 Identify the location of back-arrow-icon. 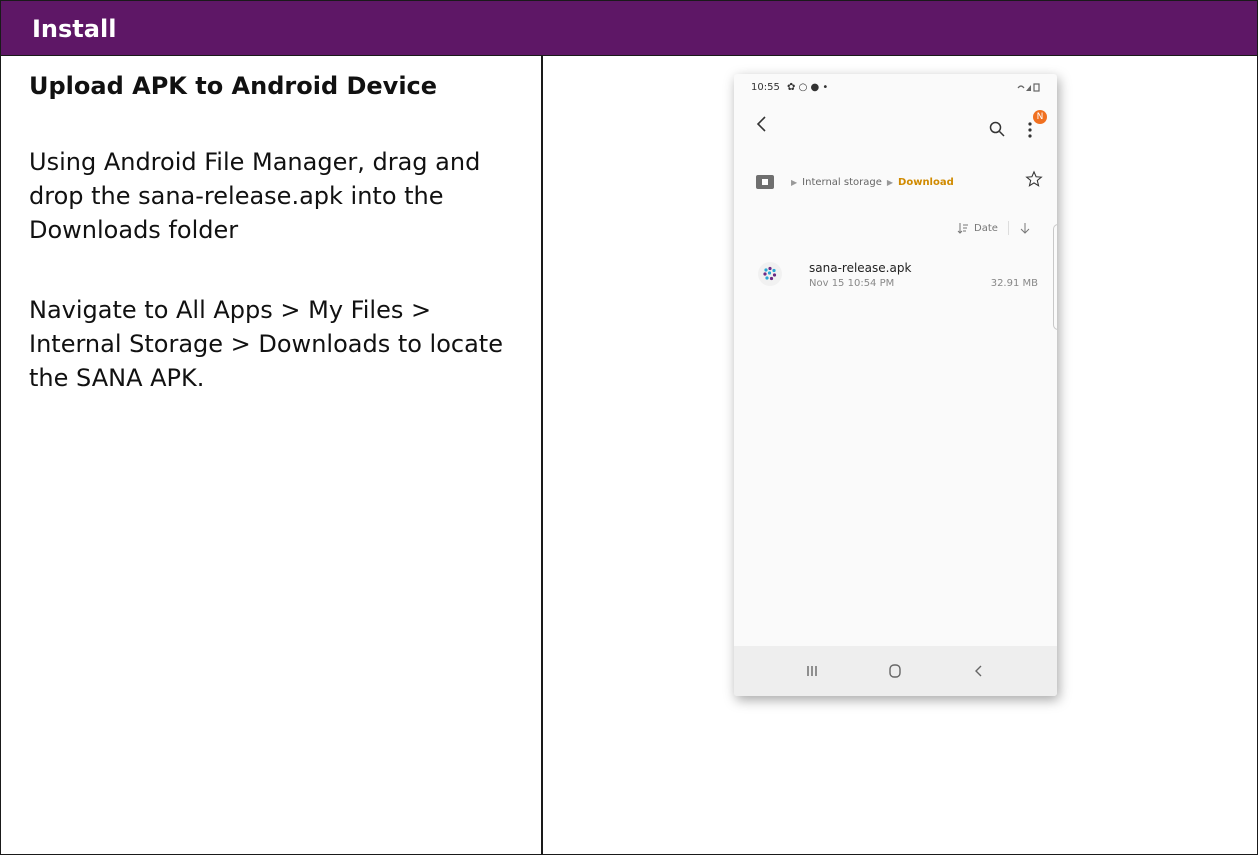
(762, 124).